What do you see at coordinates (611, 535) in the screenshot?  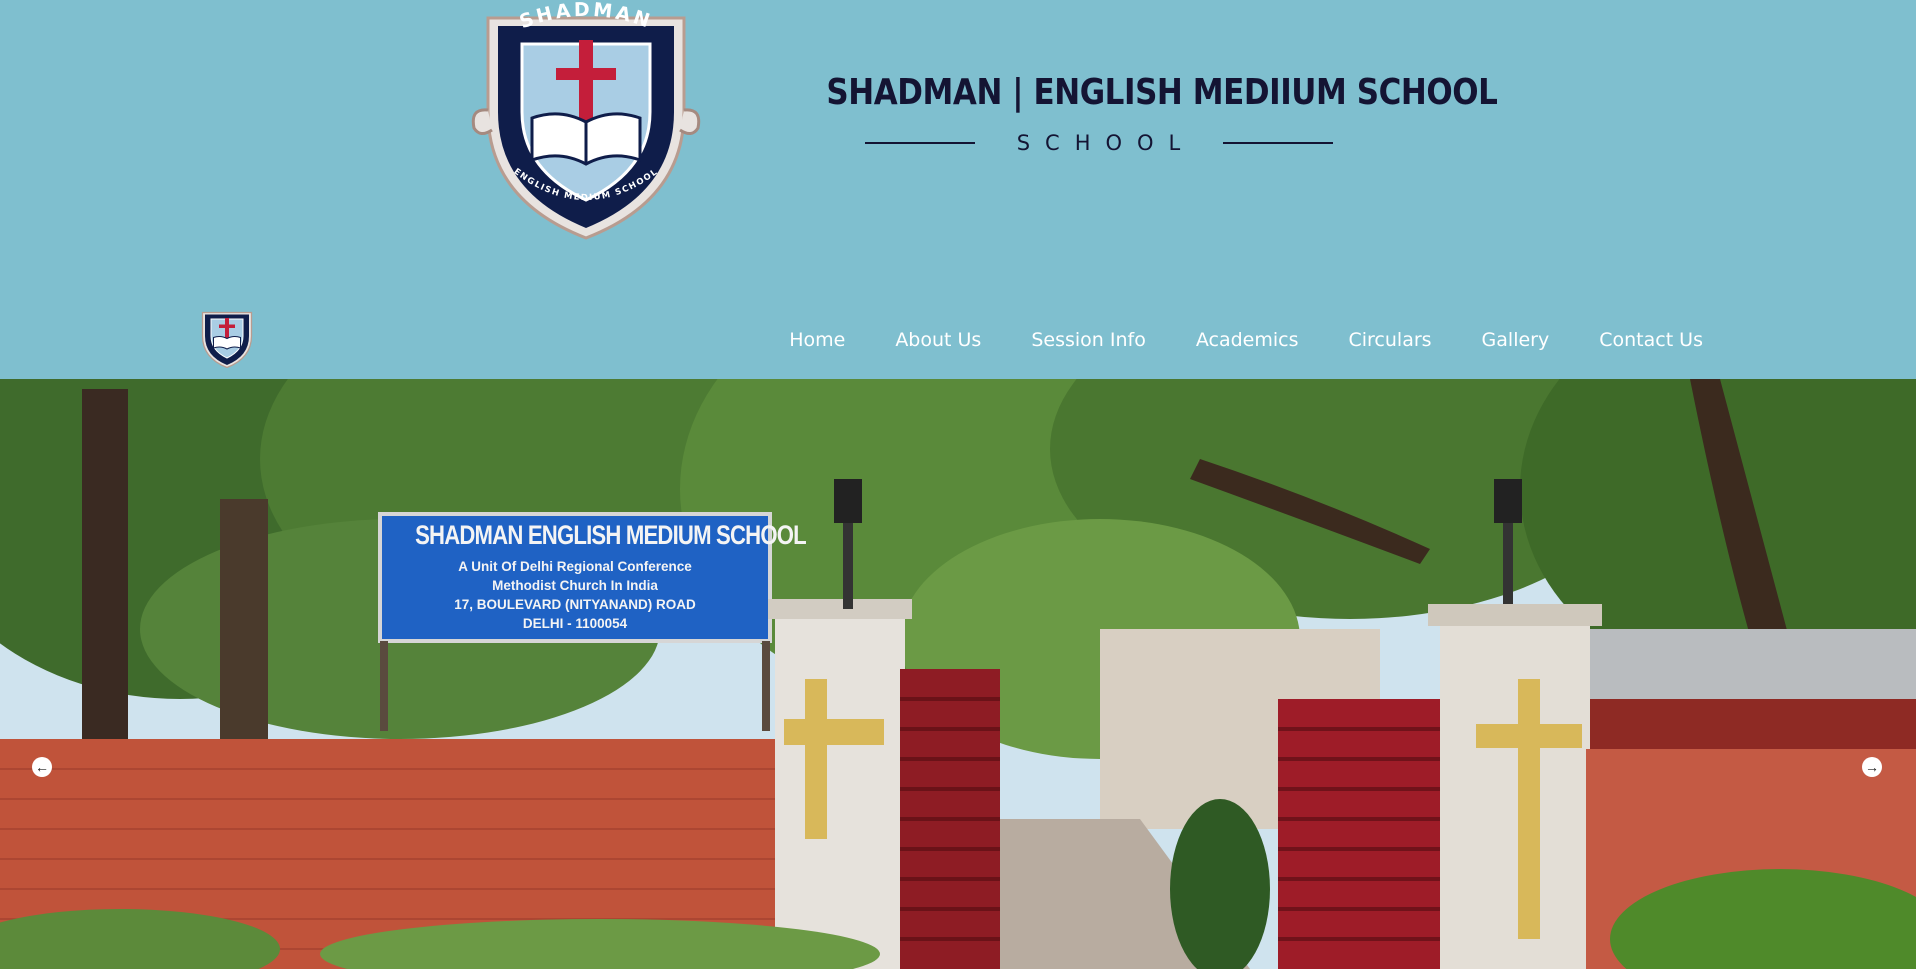 I see `sign-title: SHADMAN ENGLISH MEDIUM SCHOOL` at bounding box center [611, 535].